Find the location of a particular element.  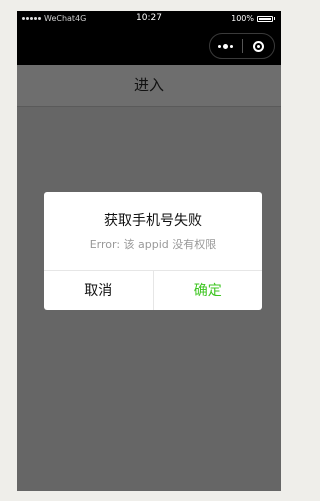

confirm-button: 确定 is located at coordinates (208, 290).